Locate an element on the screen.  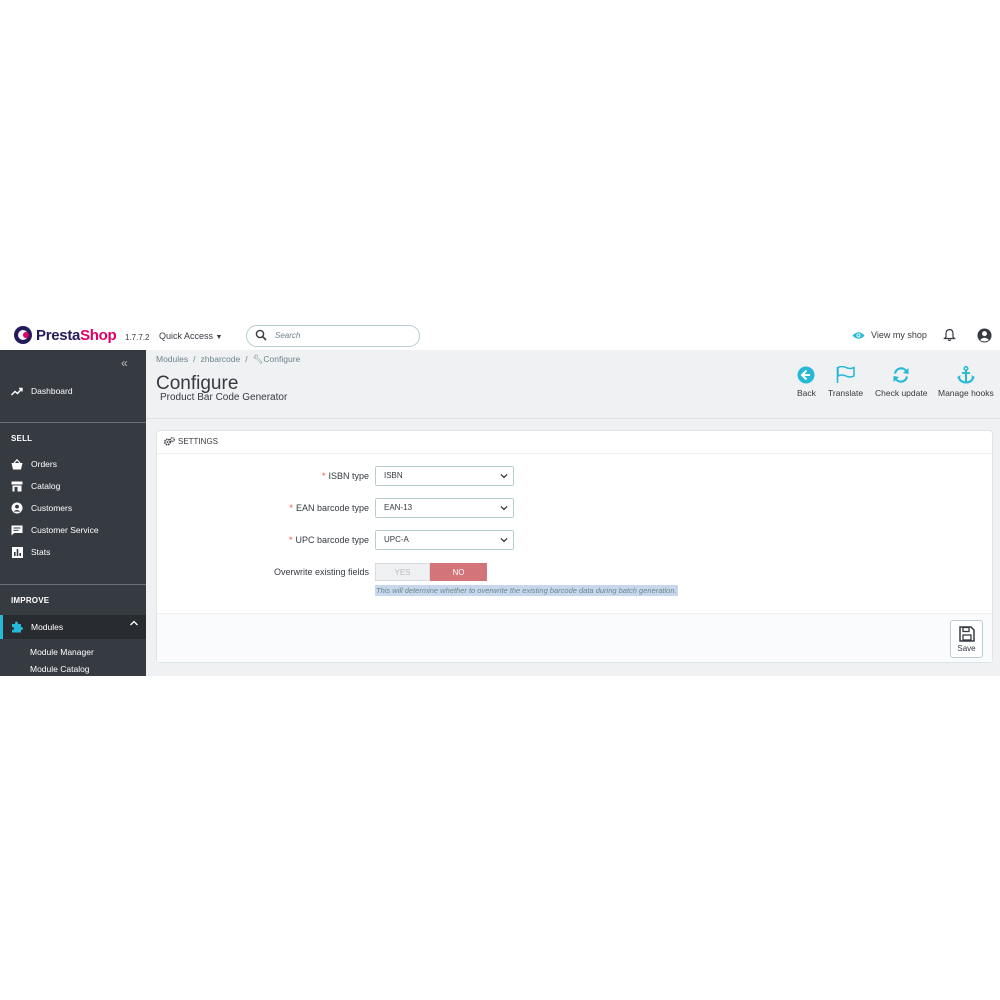
sidebar-item-label: Orders is located at coordinates (44, 464).